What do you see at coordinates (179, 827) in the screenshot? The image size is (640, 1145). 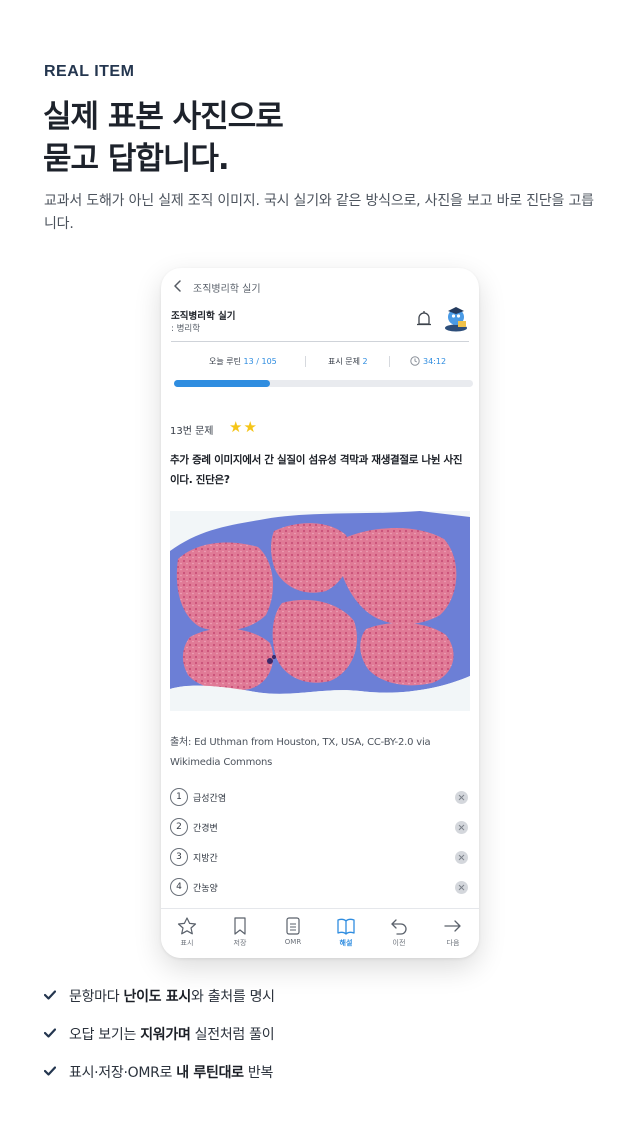 I see `option-number: 2` at bounding box center [179, 827].